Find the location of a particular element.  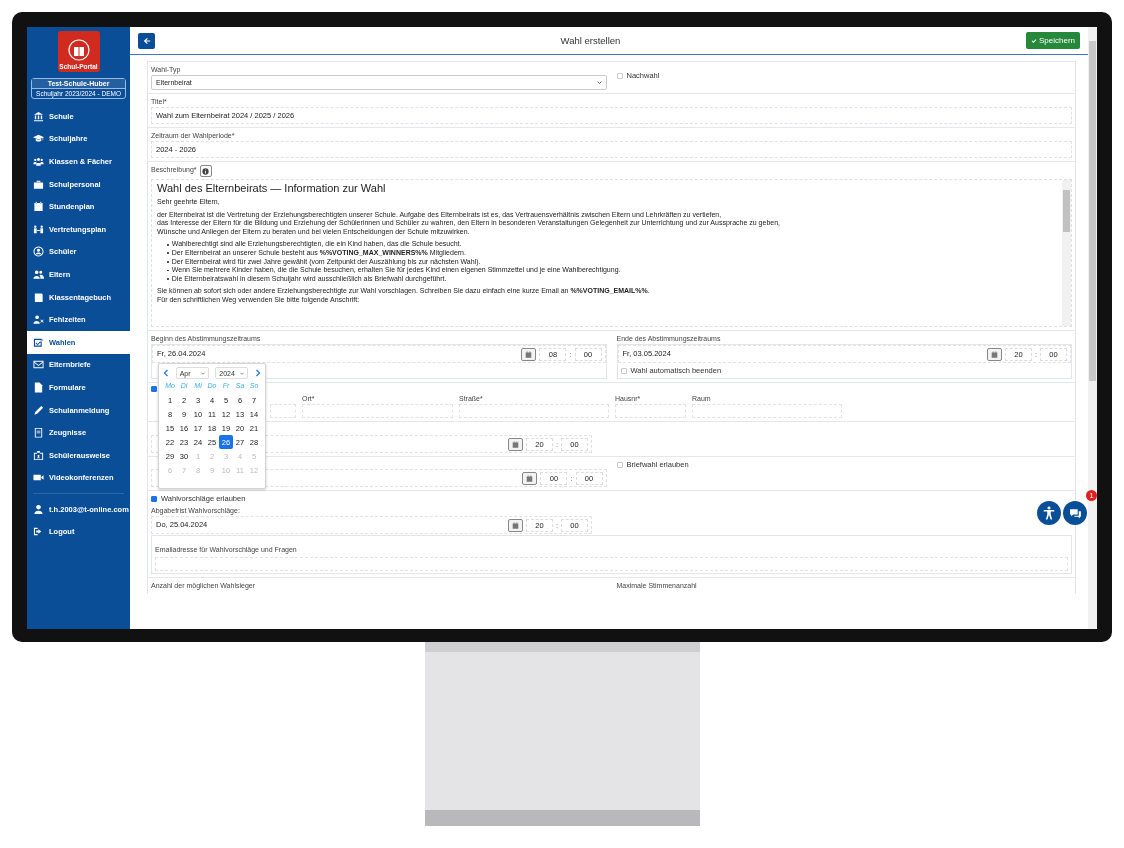

chat-button is located at coordinates (1075, 513).